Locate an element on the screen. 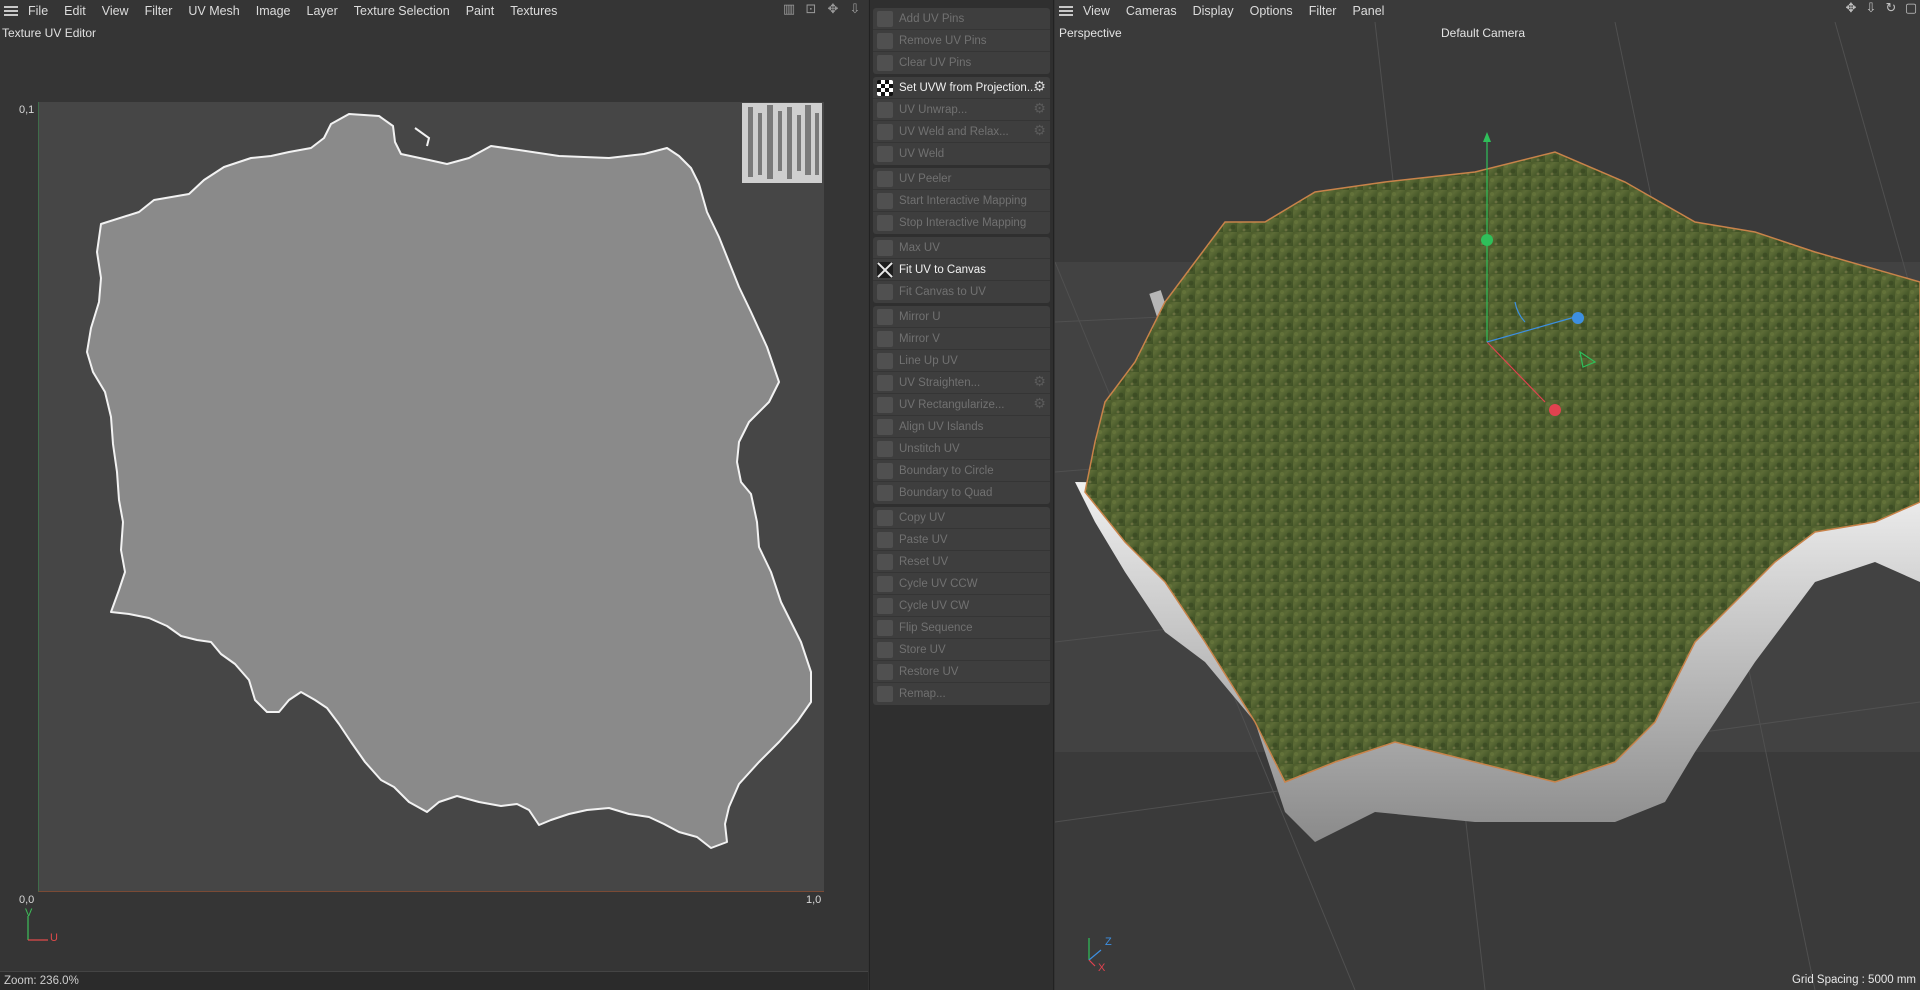  move-icon: ✥ is located at coordinates (833, 10).